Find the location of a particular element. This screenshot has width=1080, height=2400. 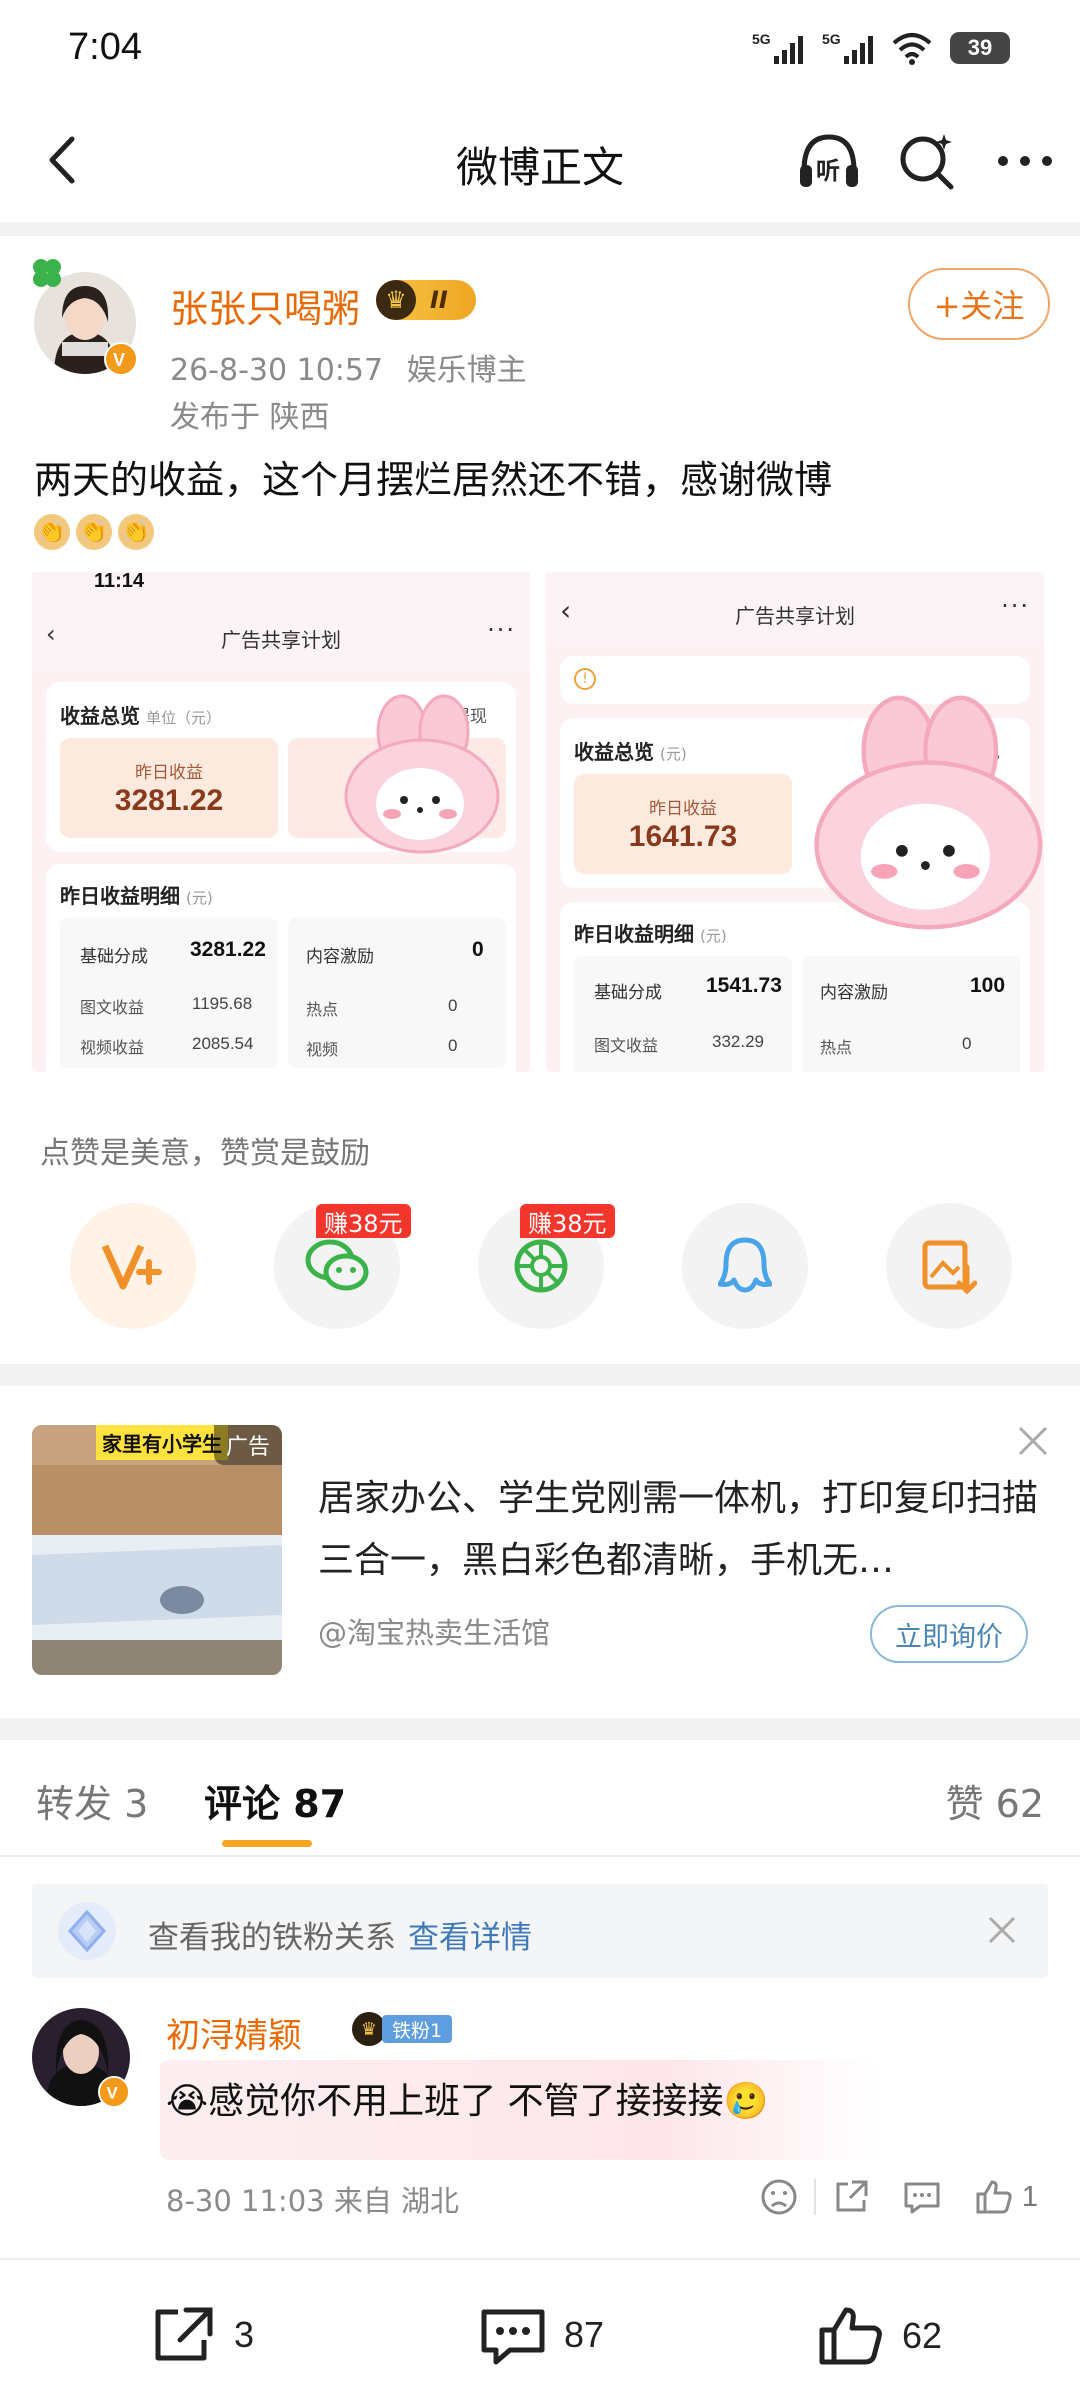

row-value: 3281.22 is located at coordinates (228, 949).